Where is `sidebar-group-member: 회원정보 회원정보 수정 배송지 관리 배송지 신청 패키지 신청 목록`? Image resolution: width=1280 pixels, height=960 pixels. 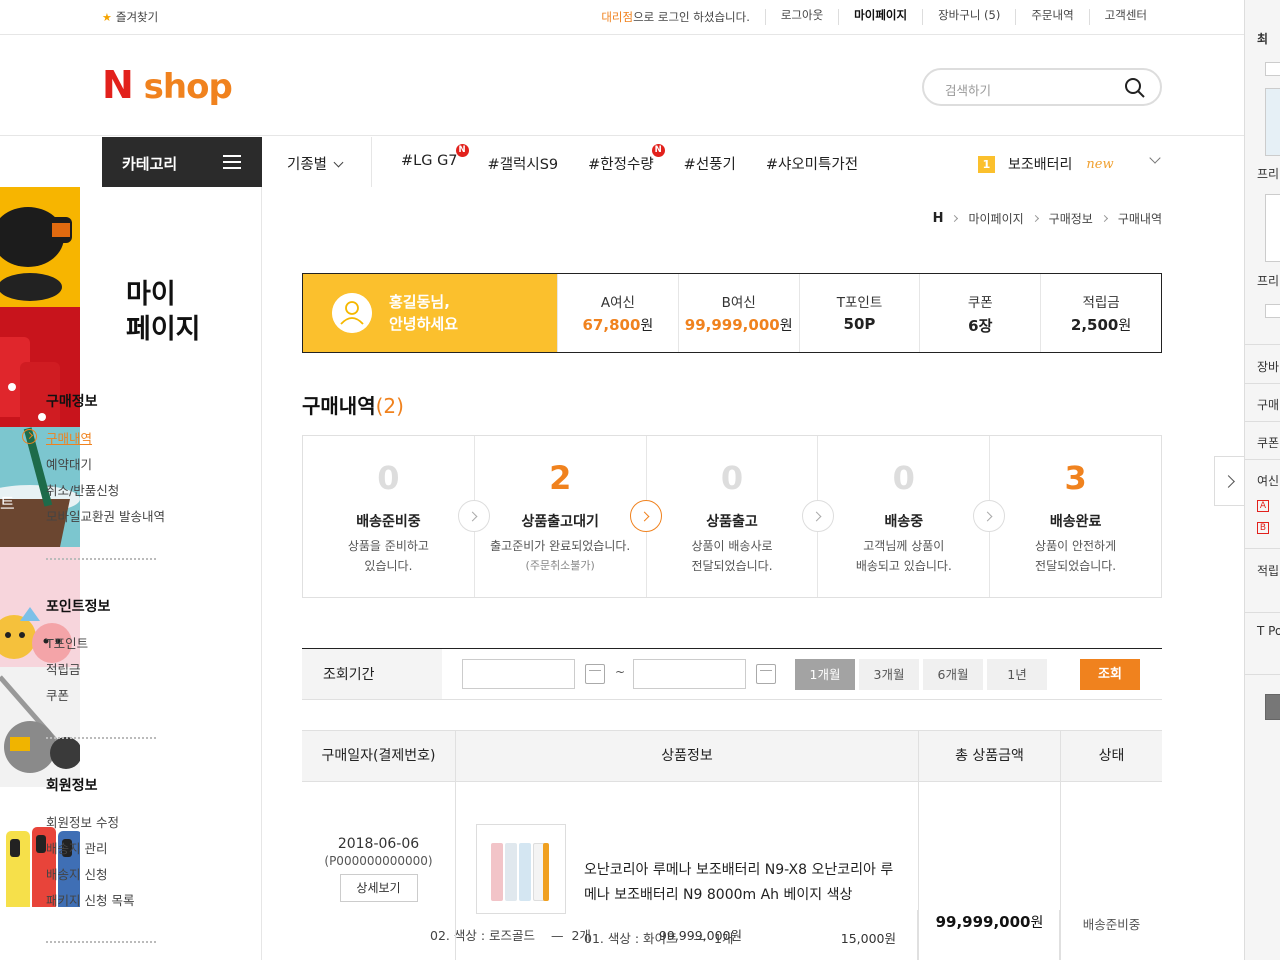
sidebar-group-member: 회원정보 회원정보 수정 배송지 관리 배송지 신청 패키지 신청 목록 is located at coordinates (101, 845).